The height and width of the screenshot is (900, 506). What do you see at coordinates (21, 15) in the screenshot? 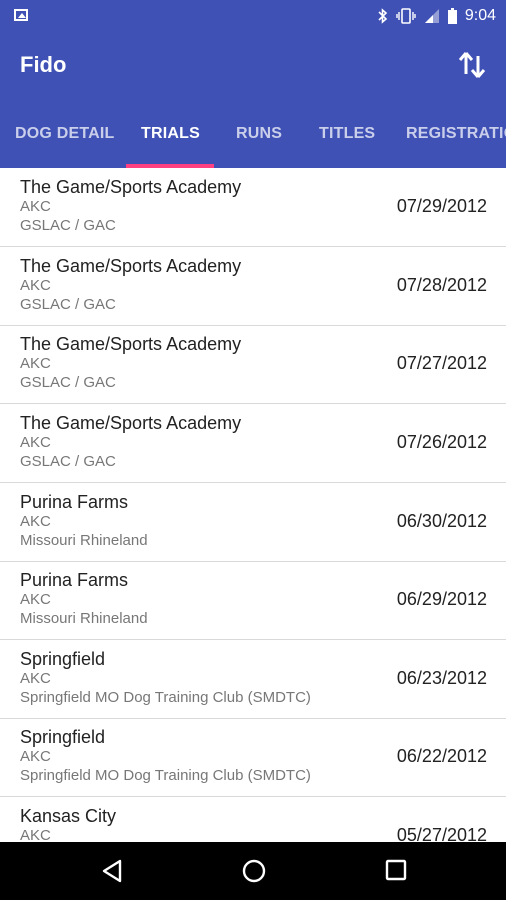
I see `image-icon` at bounding box center [21, 15].